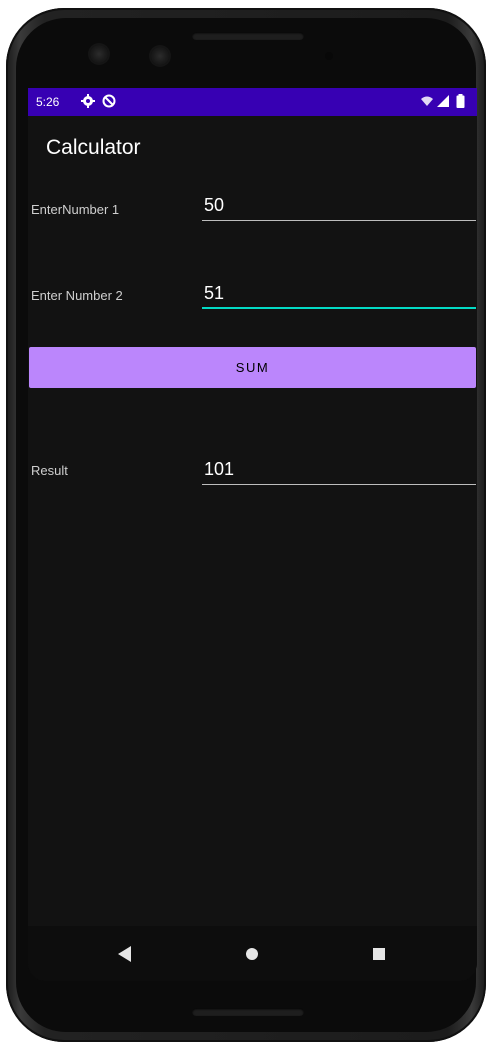 The height and width of the screenshot is (1050, 493). I want to click on status-bar: 5:26, so click(252, 102).